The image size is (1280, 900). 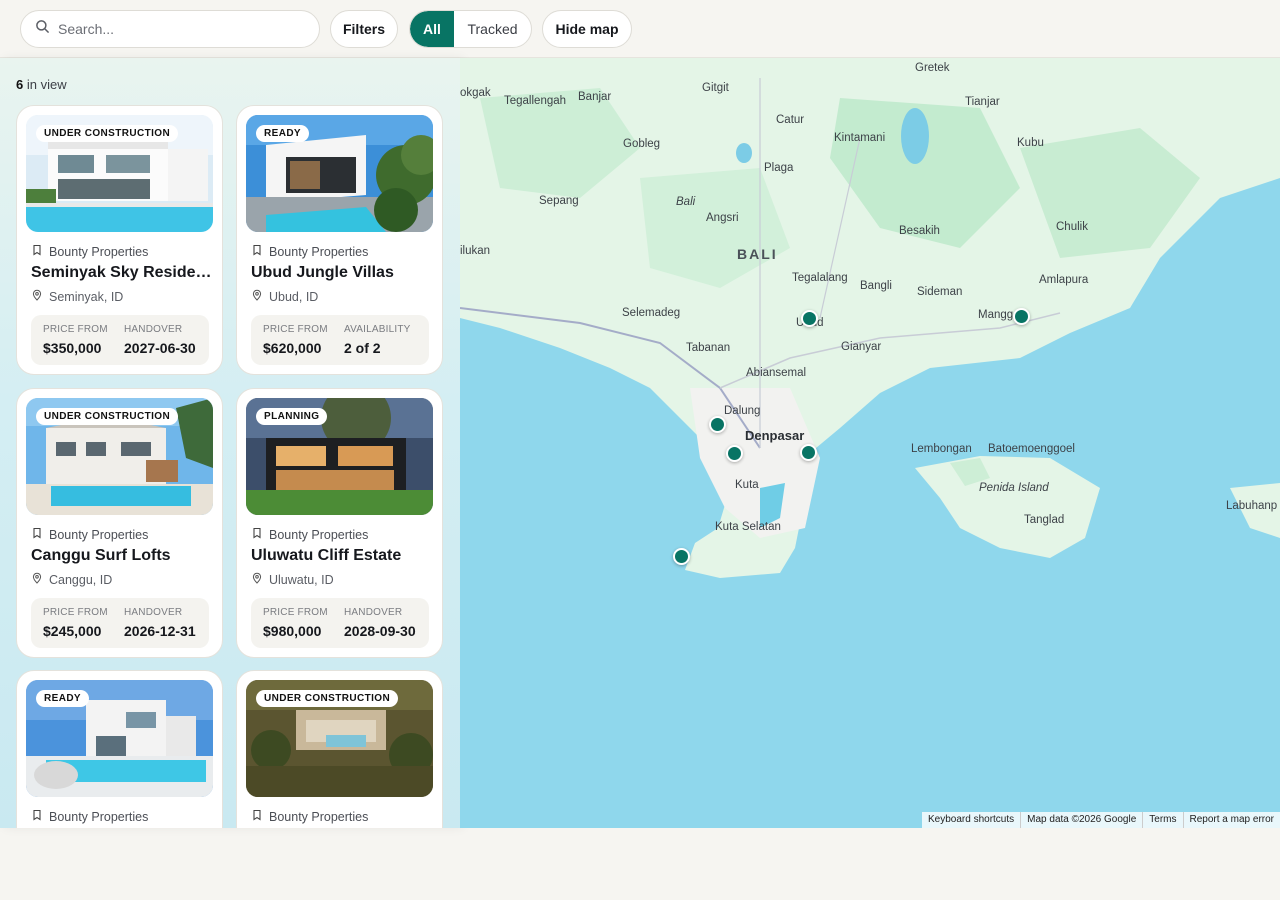 I want to click on listing-title: Ubud Jungle Villas, so click(x=342, y=273).